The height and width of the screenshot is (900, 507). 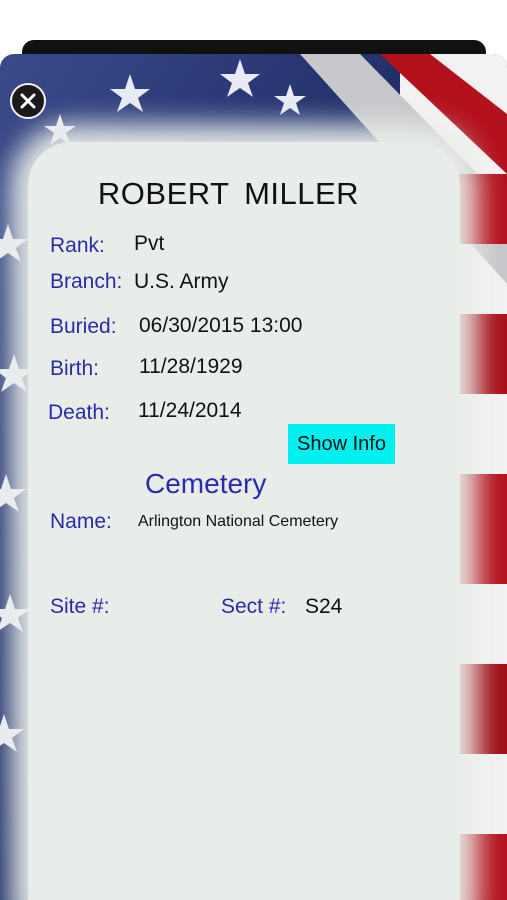 I want to click on close-icon, so click(x=28, y=101).